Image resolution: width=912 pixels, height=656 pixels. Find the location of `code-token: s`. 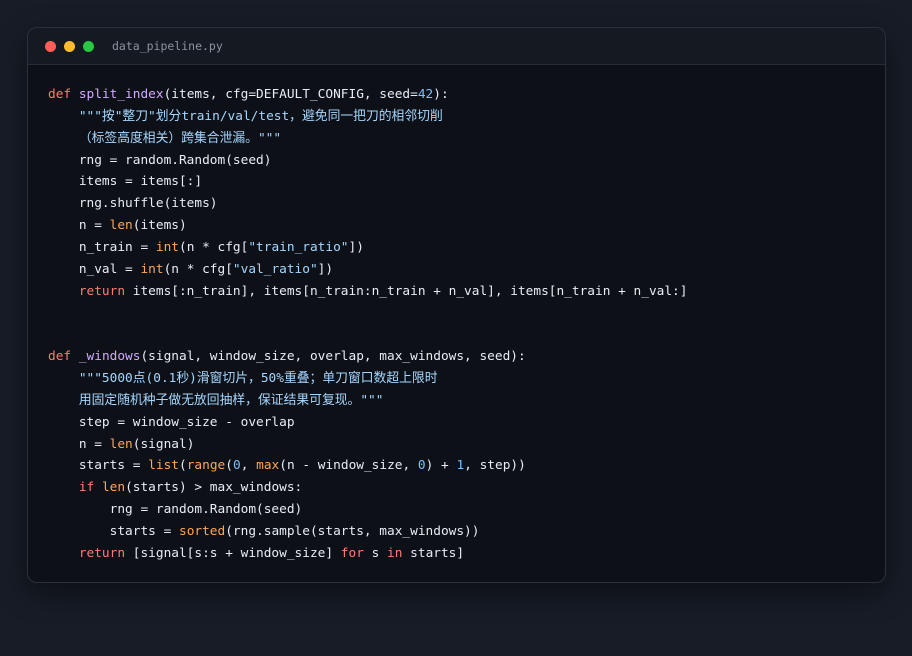

code-token: s is located at coordinates (375, 553).